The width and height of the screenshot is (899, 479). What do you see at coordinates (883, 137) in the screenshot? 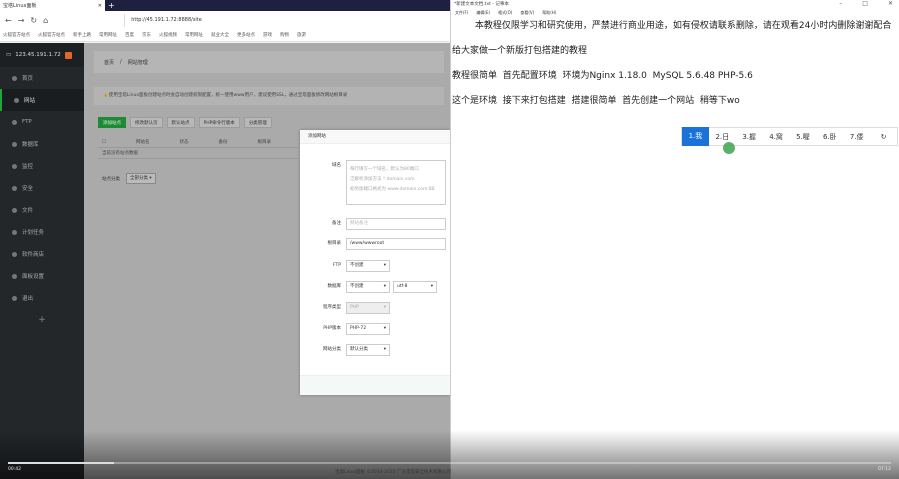
I see `ime-refresh-icon: ↻` at bounding box center [883, 137].